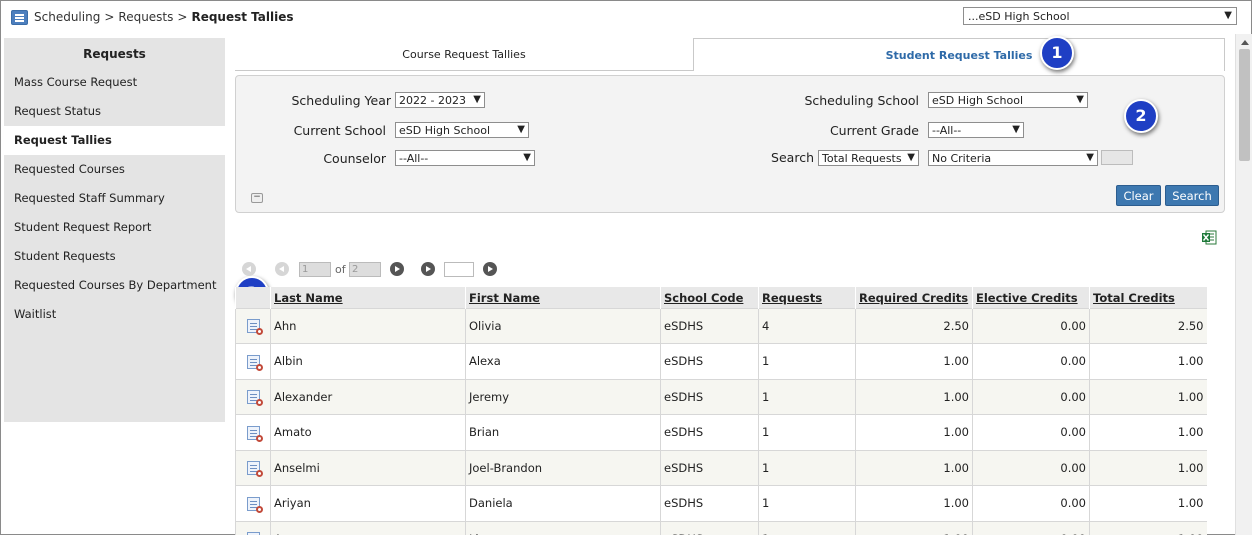  What do you see at coordinates (249, 269) in the screenshot?
I see `first-page-icon` at bounding box center [249, 269].